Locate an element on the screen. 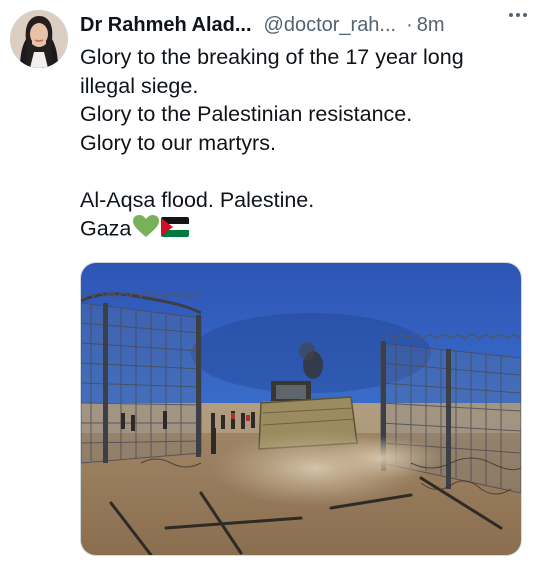  more-options-button is located at coordinates (518, 15).